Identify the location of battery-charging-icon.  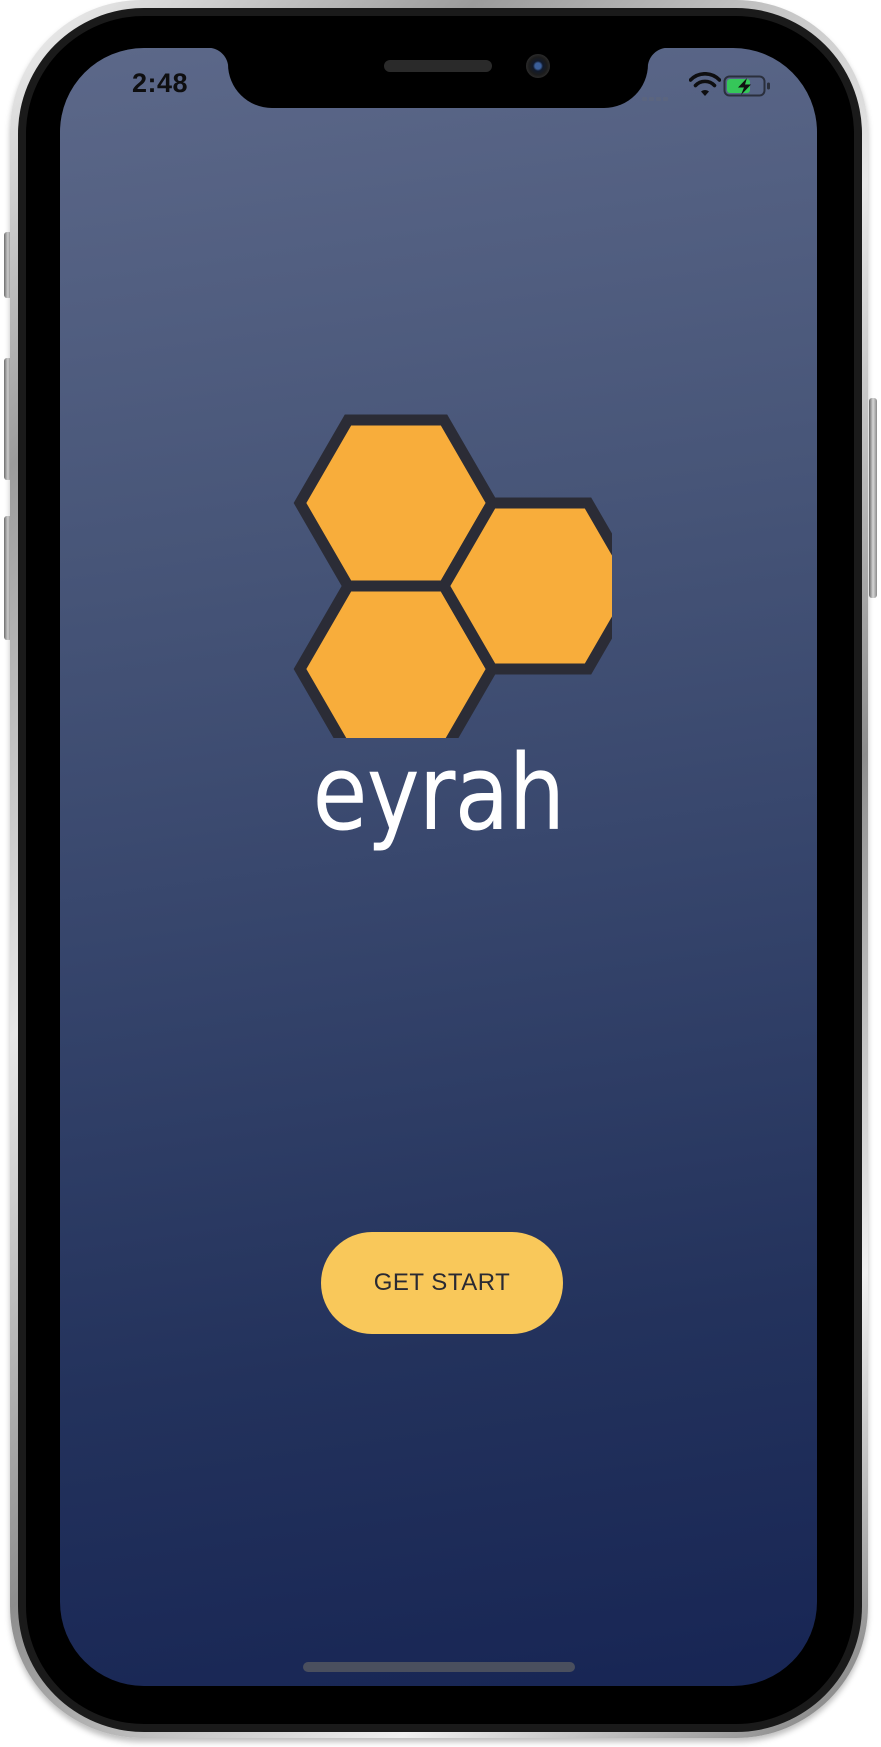
(746, 86).